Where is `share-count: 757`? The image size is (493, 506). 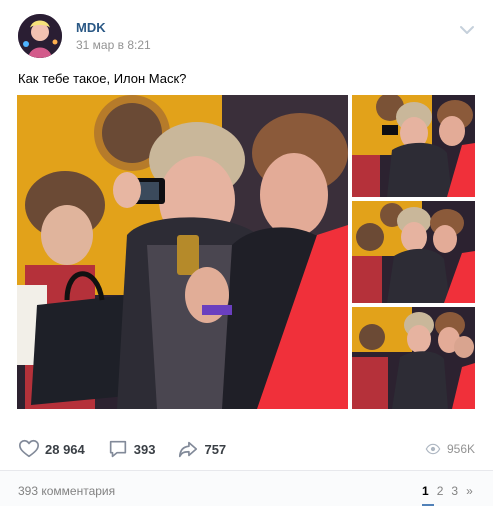 share-count: 757 is located at coordinates (215, 449).